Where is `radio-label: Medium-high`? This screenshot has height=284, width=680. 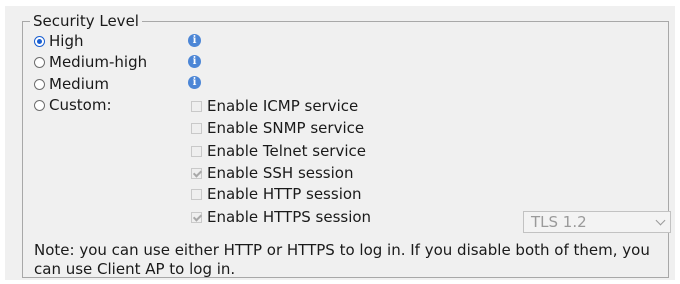 radio-label: Medium-high is located at coordinates (98, 62).